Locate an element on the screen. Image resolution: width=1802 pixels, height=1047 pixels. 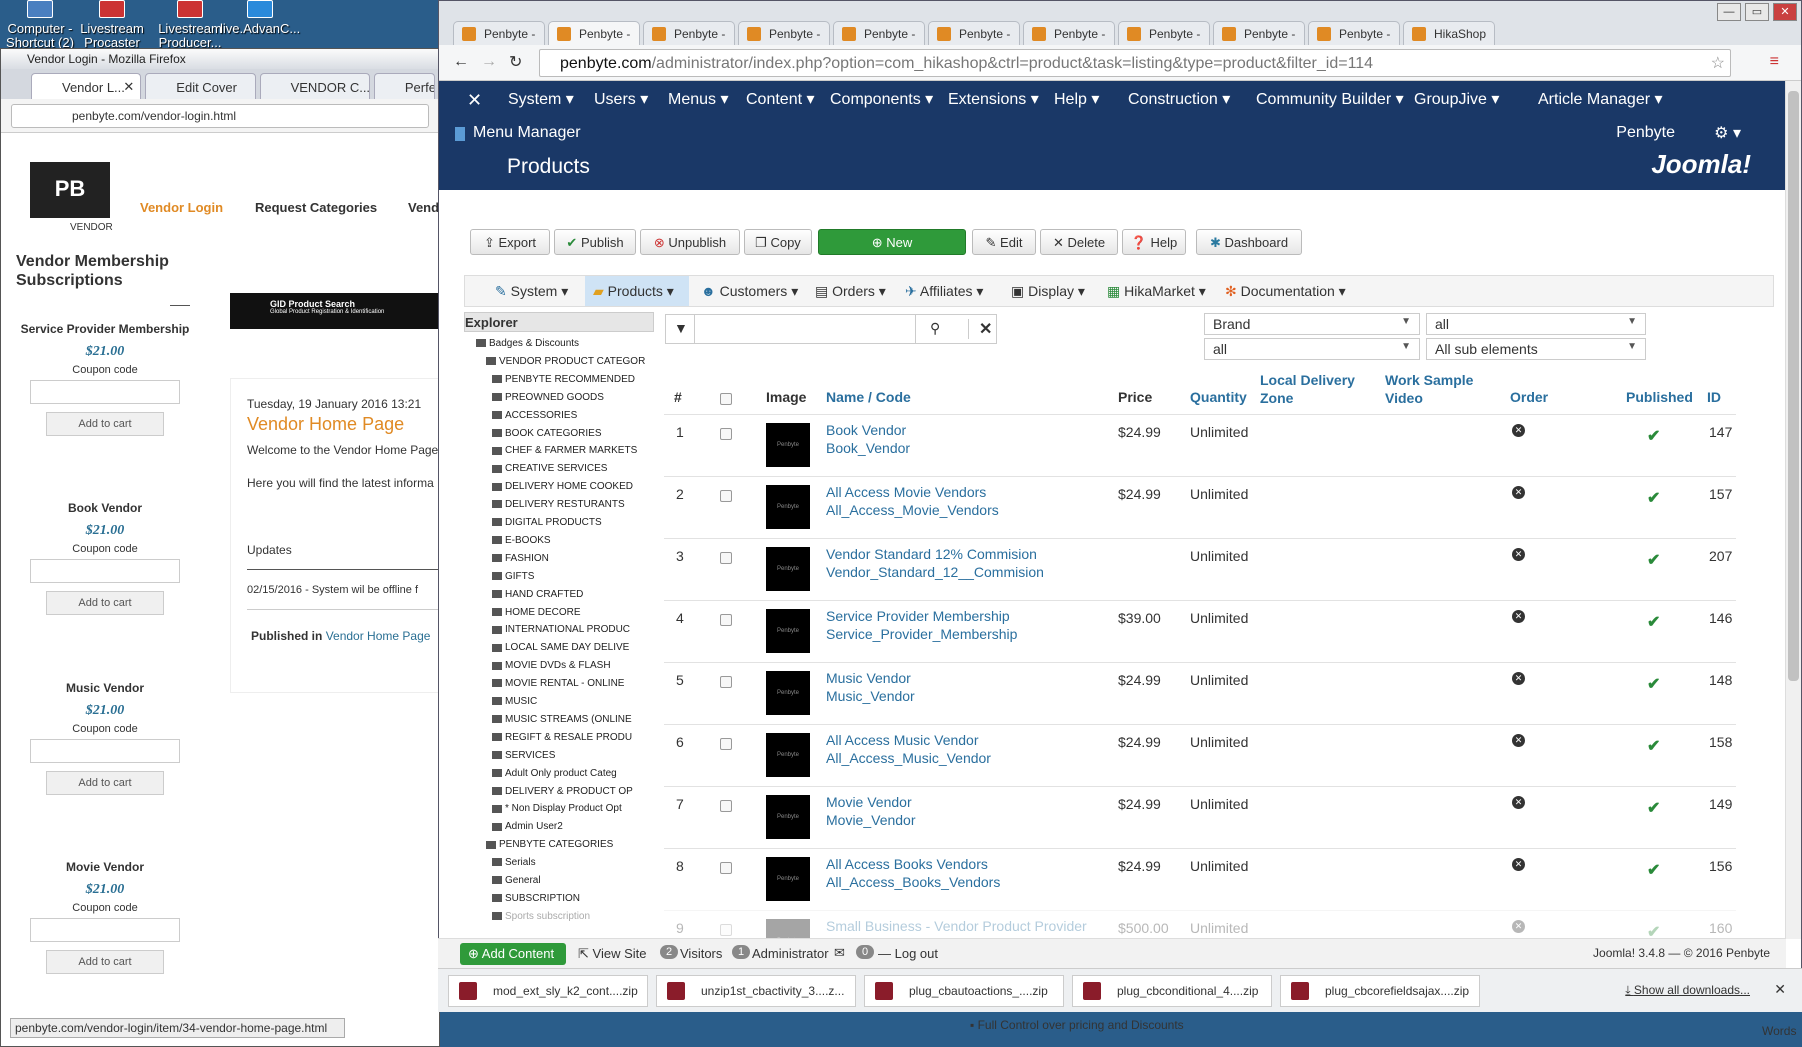
forward-icon: → is located at coordinates (489, 62).